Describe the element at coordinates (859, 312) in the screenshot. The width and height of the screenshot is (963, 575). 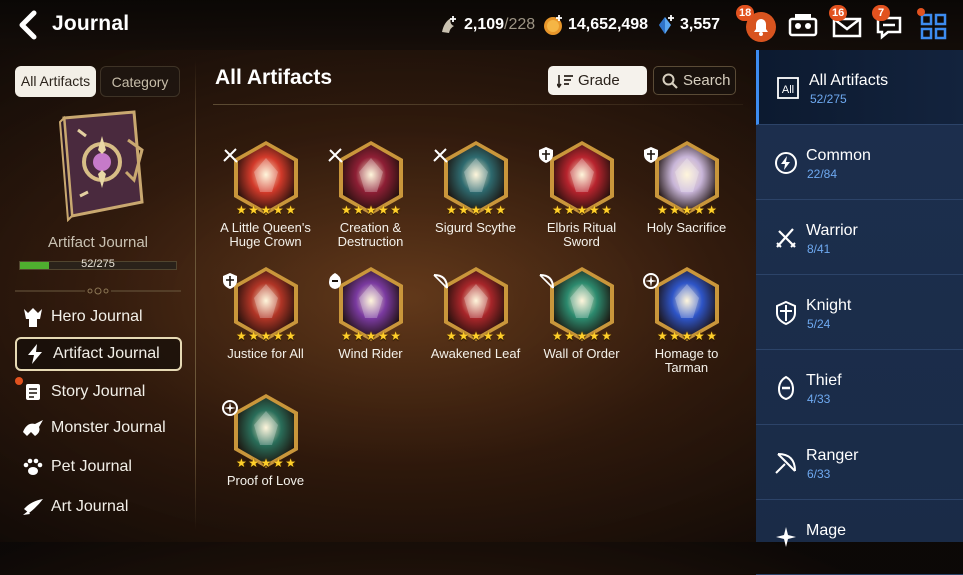
I see `category-knight: Knight 5/24` at that location.